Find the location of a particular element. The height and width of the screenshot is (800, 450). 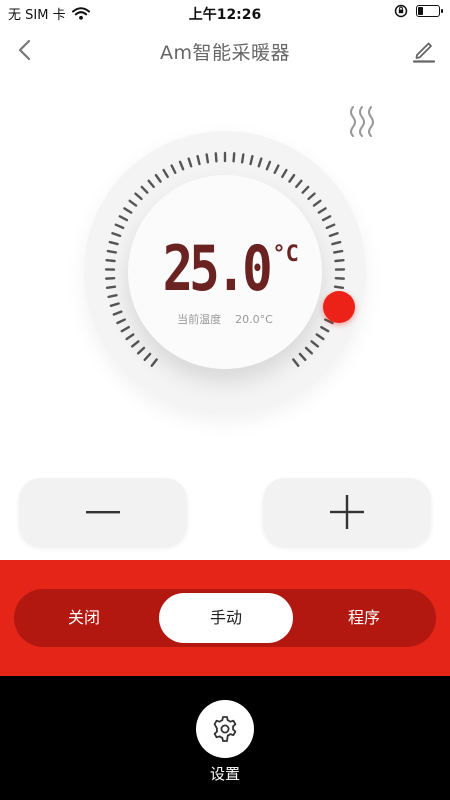

minus-icon is located at coordinates (103, 512).